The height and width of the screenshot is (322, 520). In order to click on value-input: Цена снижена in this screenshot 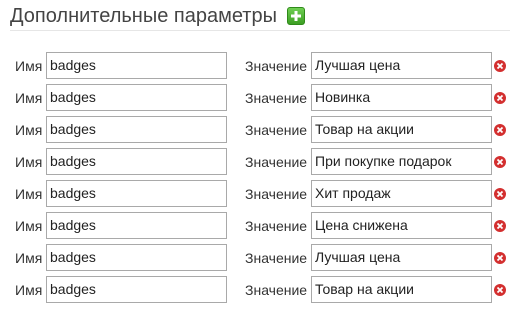, I will do `click(401, 225)`.